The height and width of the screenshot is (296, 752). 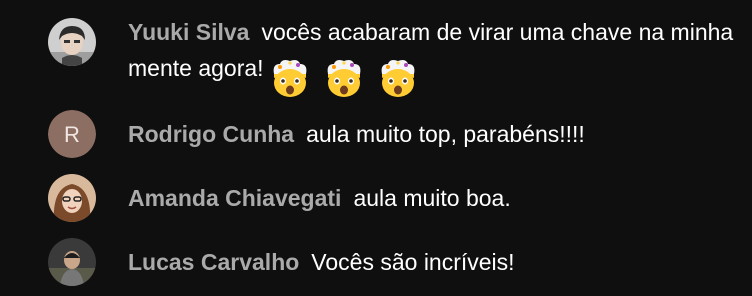 I want to click on message-content: aula muito boa., so click(x=432, y=198).